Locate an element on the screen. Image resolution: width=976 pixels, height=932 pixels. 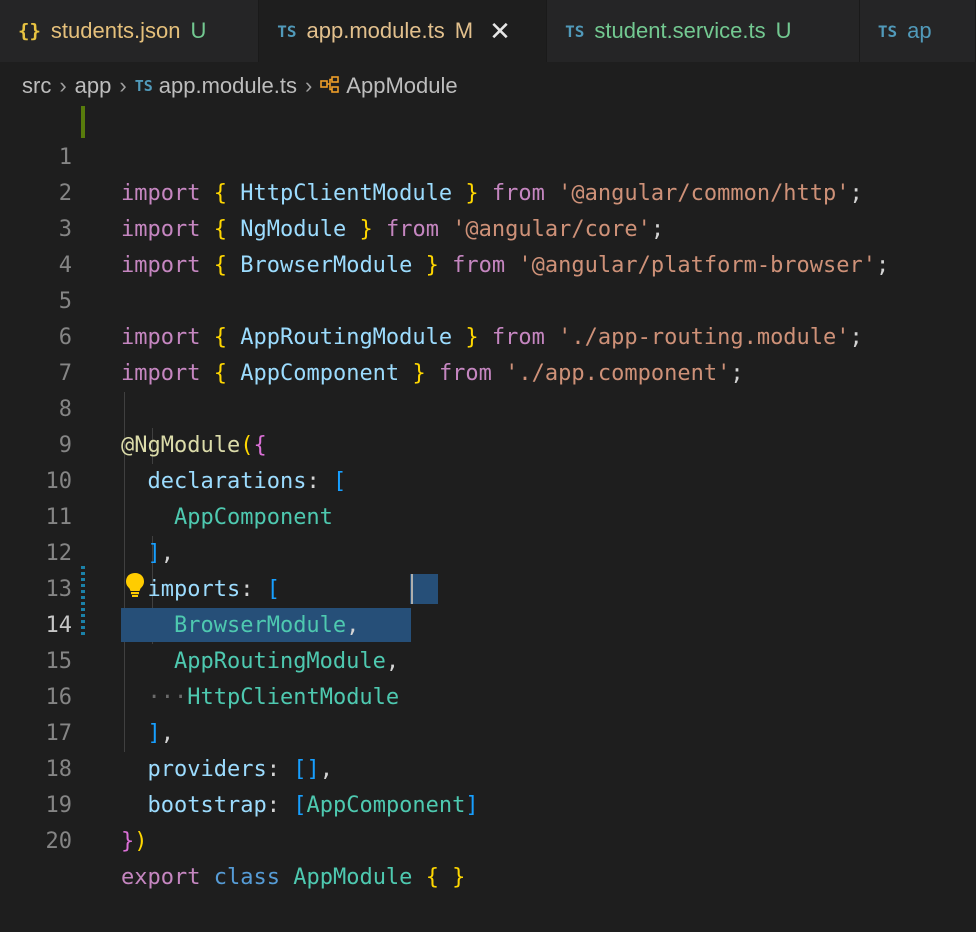
paren: ) is located at coordinates (141, 841).